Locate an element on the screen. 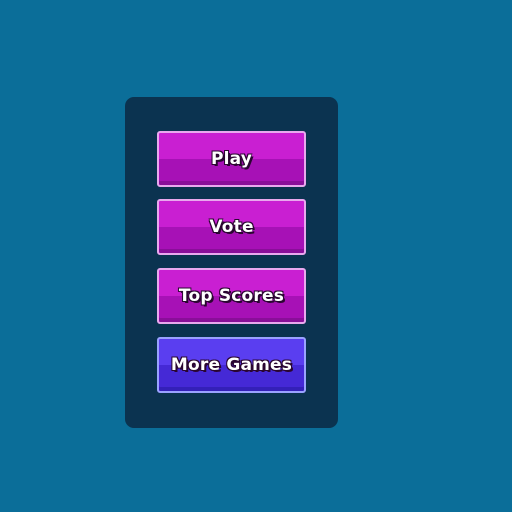  vote-button: Vote is located at coordinates (231, 227).